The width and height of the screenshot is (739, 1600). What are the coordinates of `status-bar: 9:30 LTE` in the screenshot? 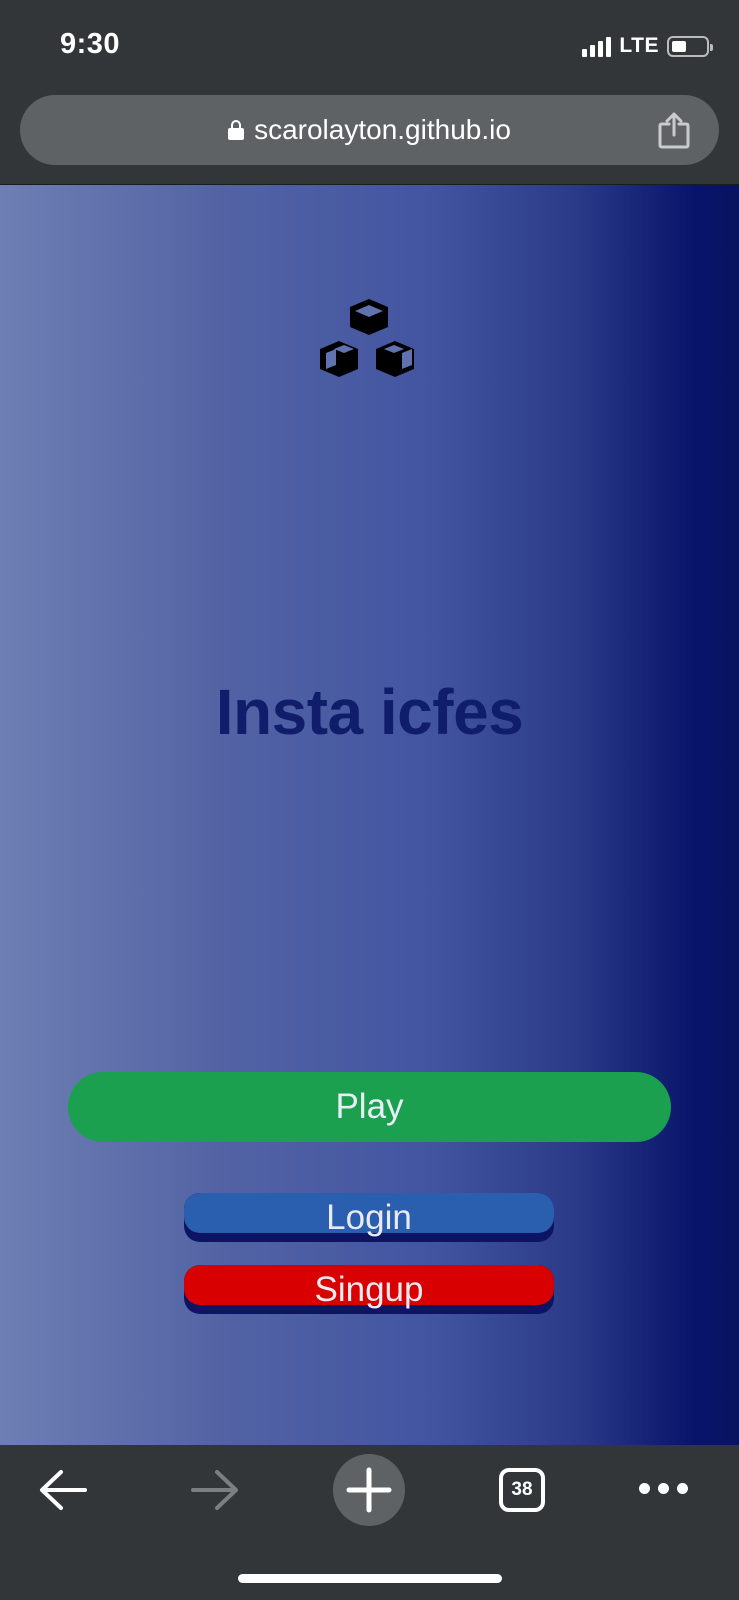 It's located at (369, 45).